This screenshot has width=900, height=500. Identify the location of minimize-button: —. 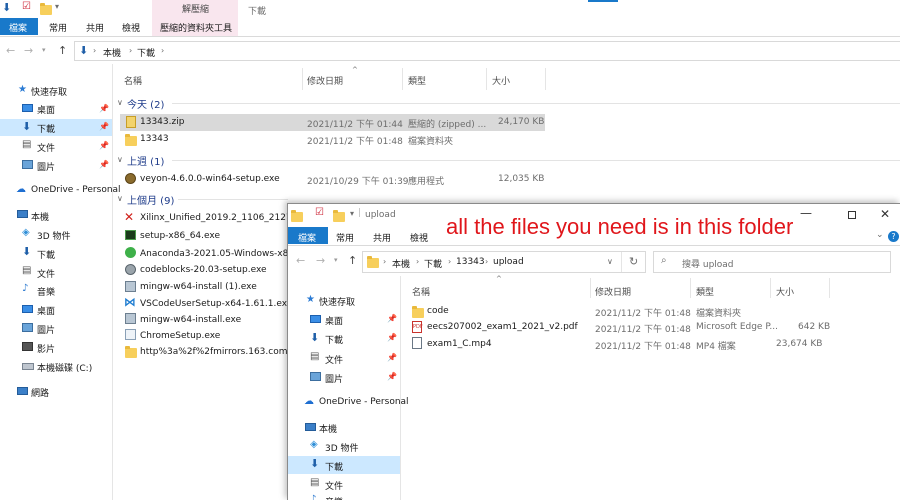
(806, 213).